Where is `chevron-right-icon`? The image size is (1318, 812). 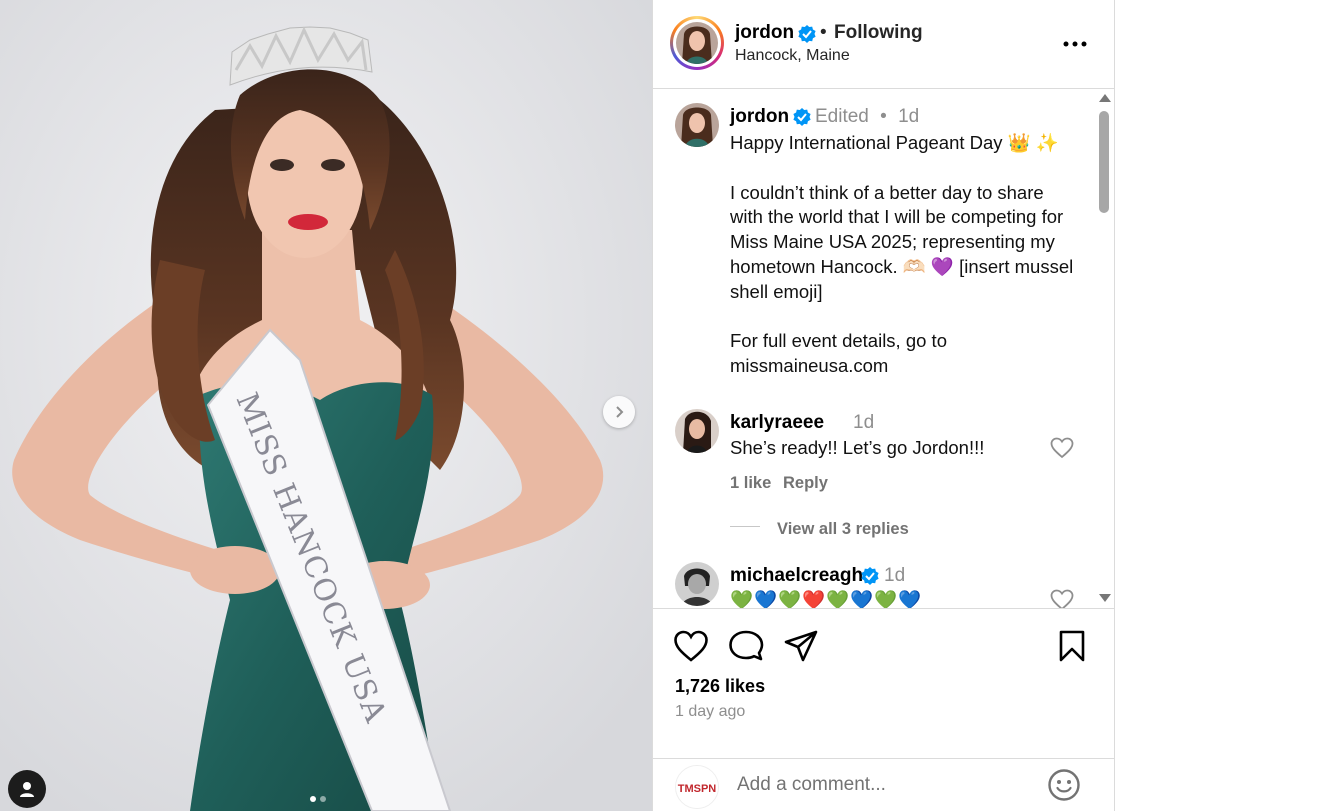 chevron-right-icon is located at coordinates (620, 412).